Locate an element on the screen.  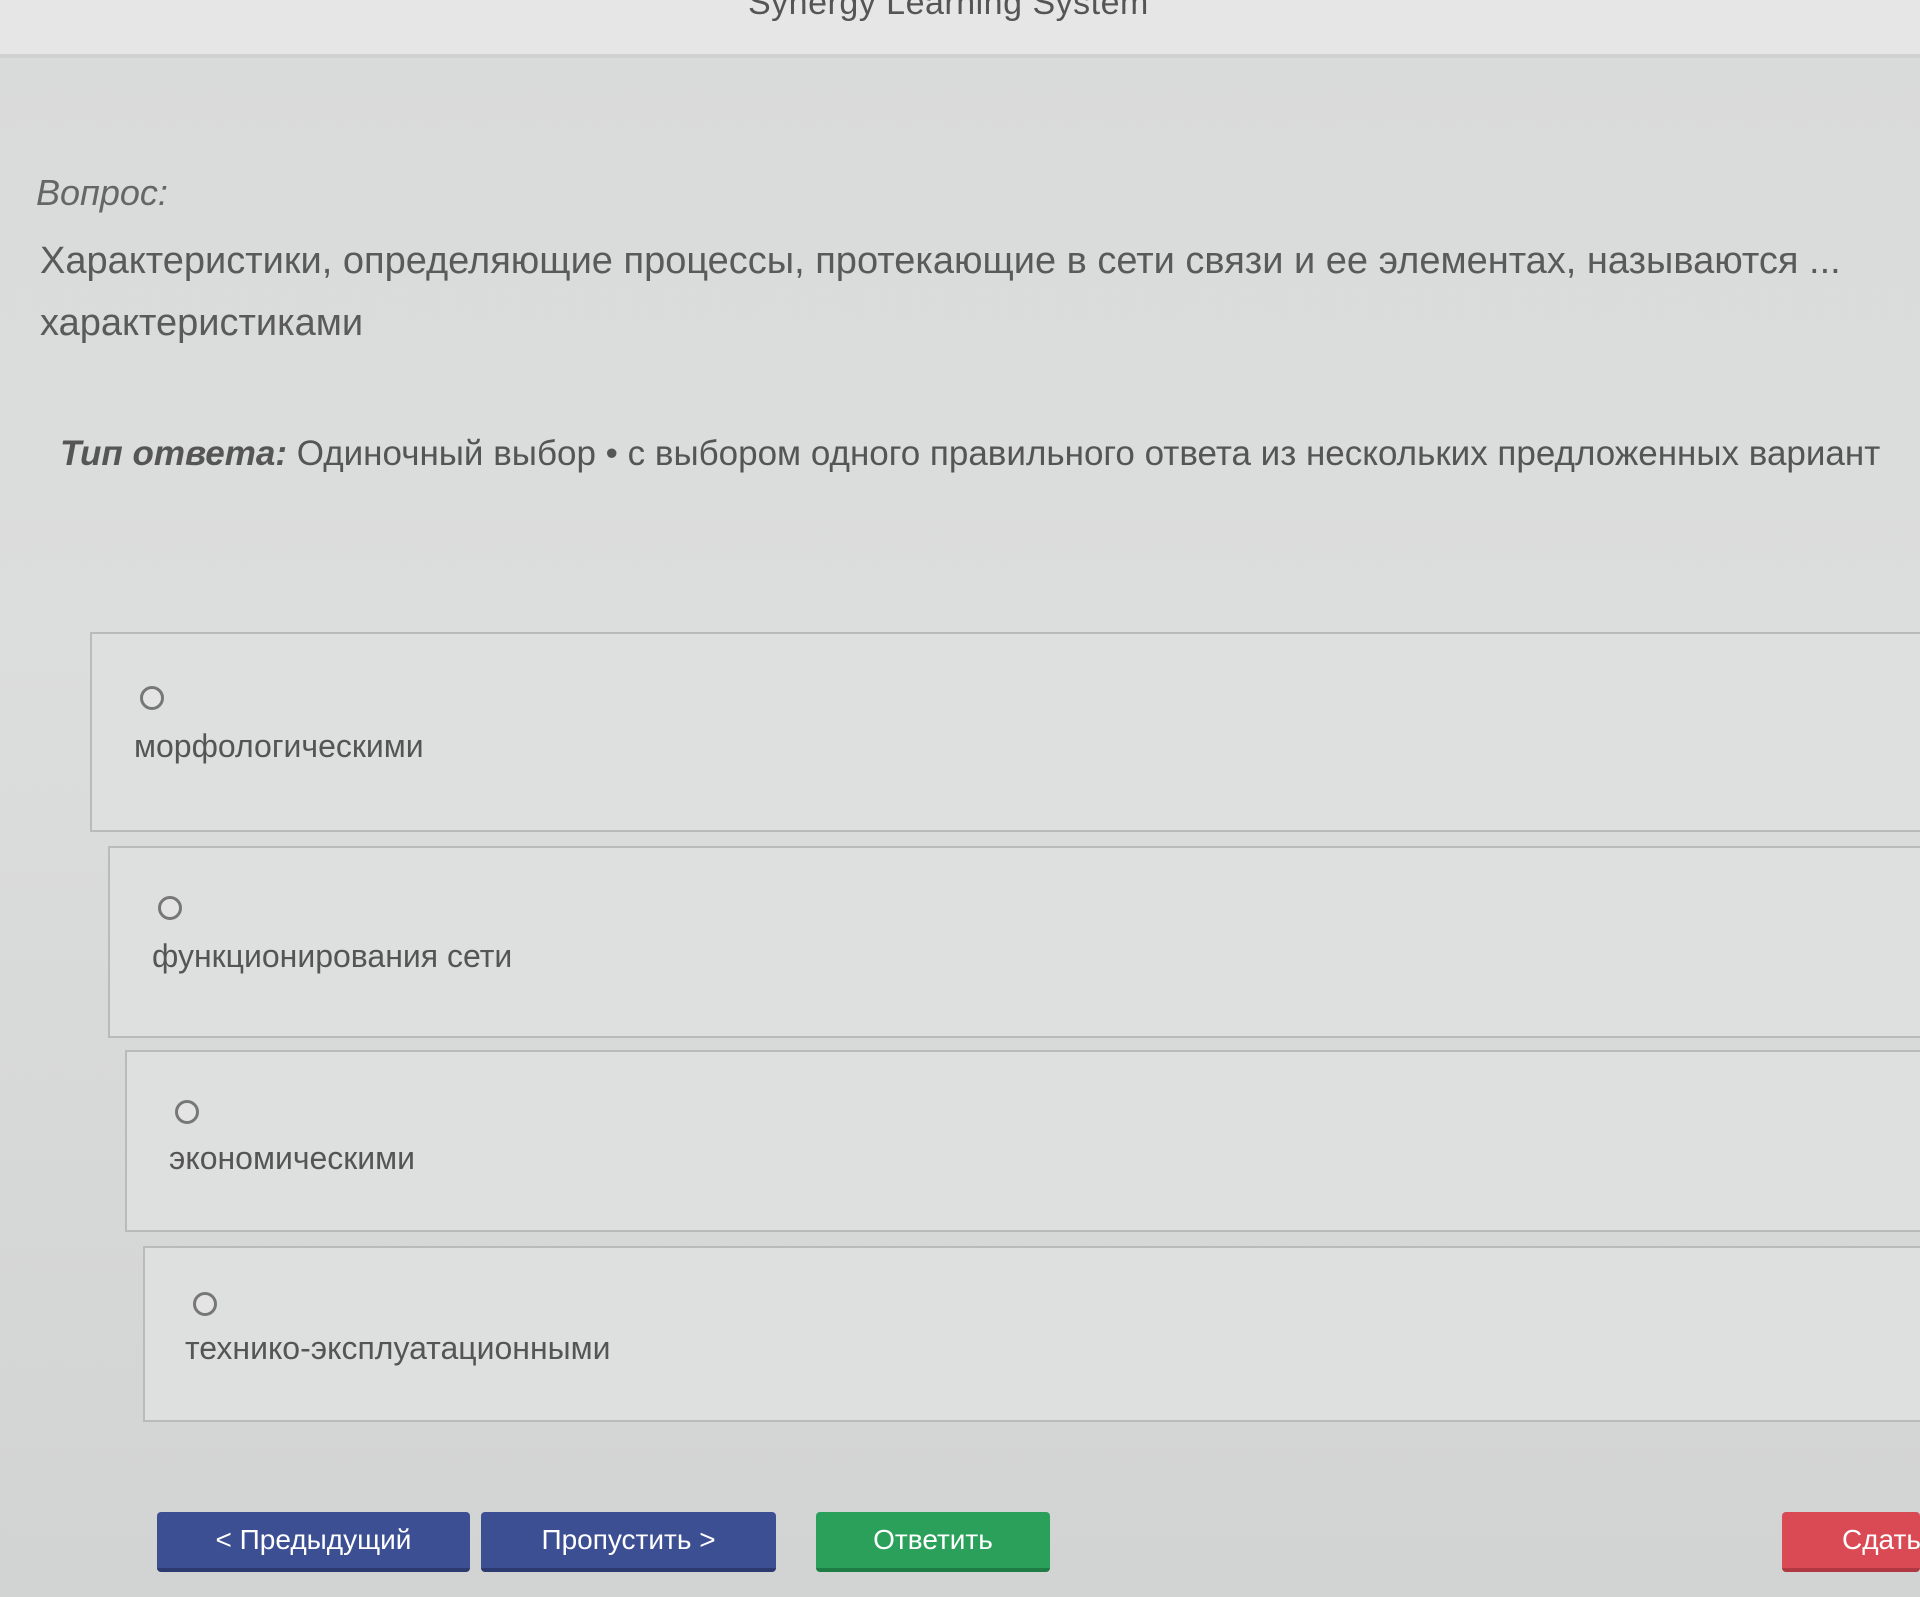
previous-button: < Предыдущий is located at coordinates (313, 1542).